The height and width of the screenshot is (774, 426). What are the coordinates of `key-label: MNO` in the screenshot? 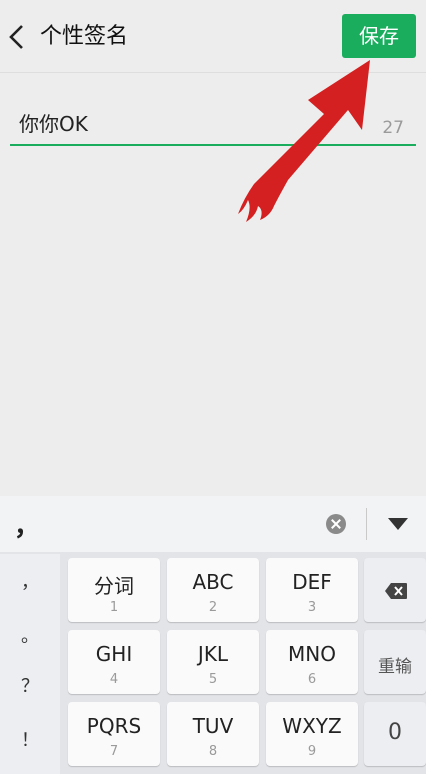 It's located at (312, 654).